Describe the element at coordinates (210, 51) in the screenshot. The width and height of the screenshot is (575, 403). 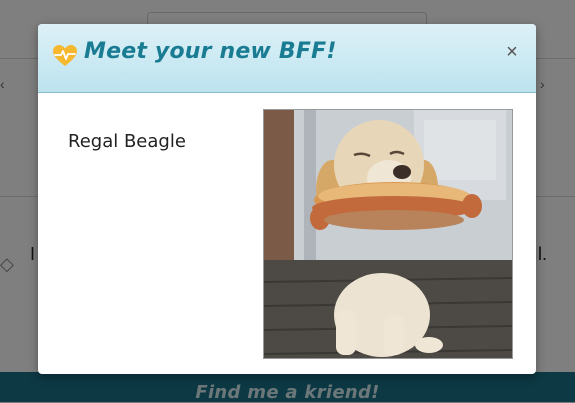
I see `modal-title: Meet your new BFF!` at that location.